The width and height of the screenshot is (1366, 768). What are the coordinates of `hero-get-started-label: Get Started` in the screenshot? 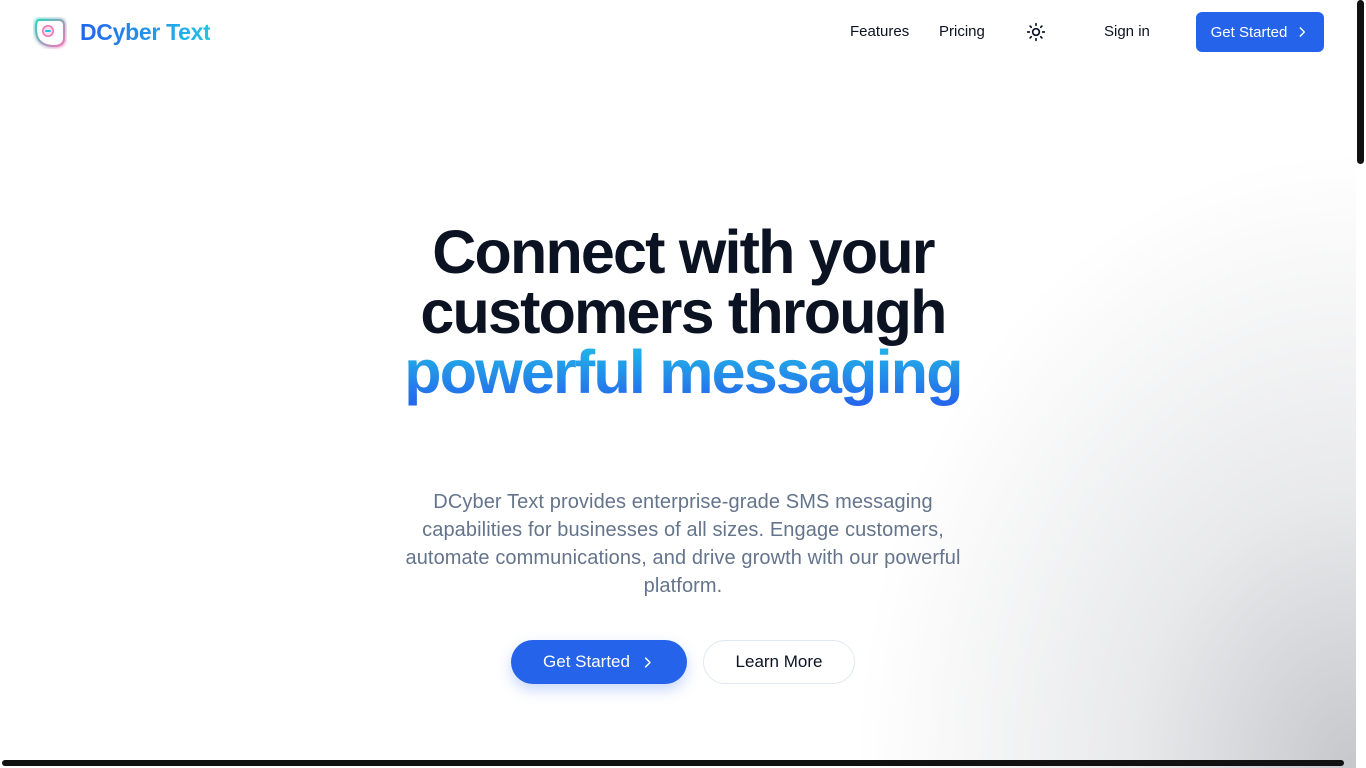 It's located at (586, 661).